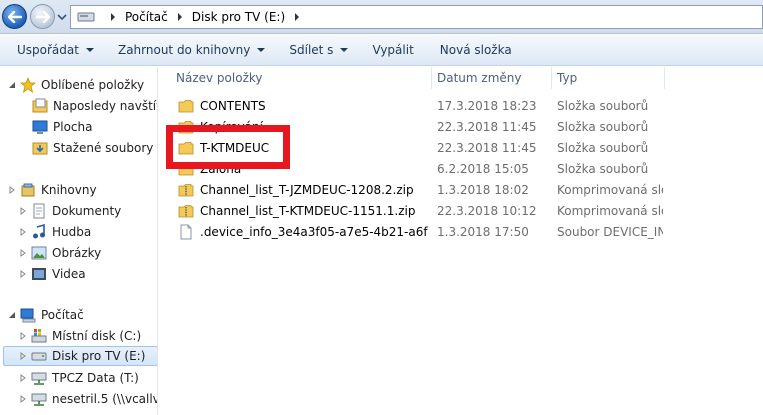 The width and height of the screenshot is (763, 415). Describe the element at coordinates (73, 127) in the screenshot. I see `desktop-label: Plocha` at that location.